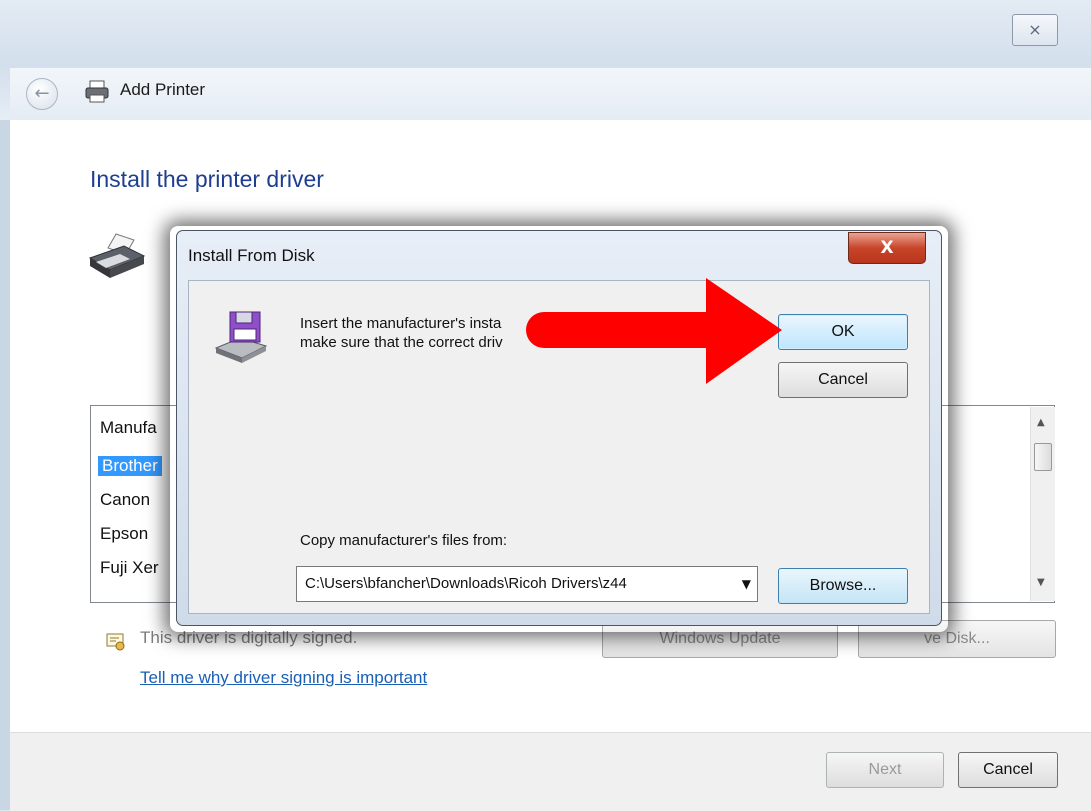  What do you see at coordinates (124, 534) in the screenshot?
I see `list-item: Epson` at bounding box center [124, 534].